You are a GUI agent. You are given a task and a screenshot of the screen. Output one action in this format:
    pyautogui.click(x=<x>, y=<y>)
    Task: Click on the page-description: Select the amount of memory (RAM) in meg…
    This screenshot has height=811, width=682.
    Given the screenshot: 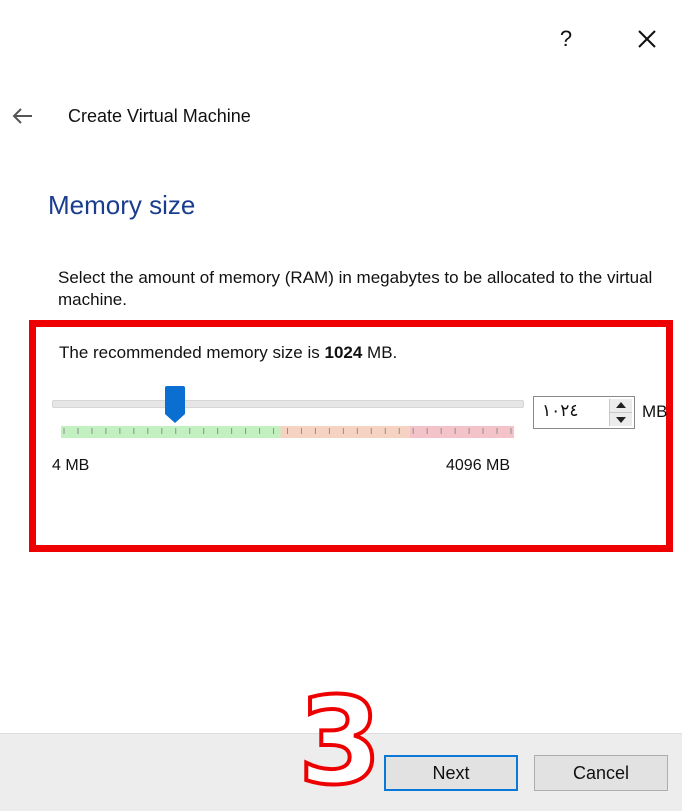 What is the action you would take?
    pyautogui.click(x=355, y=288)
    